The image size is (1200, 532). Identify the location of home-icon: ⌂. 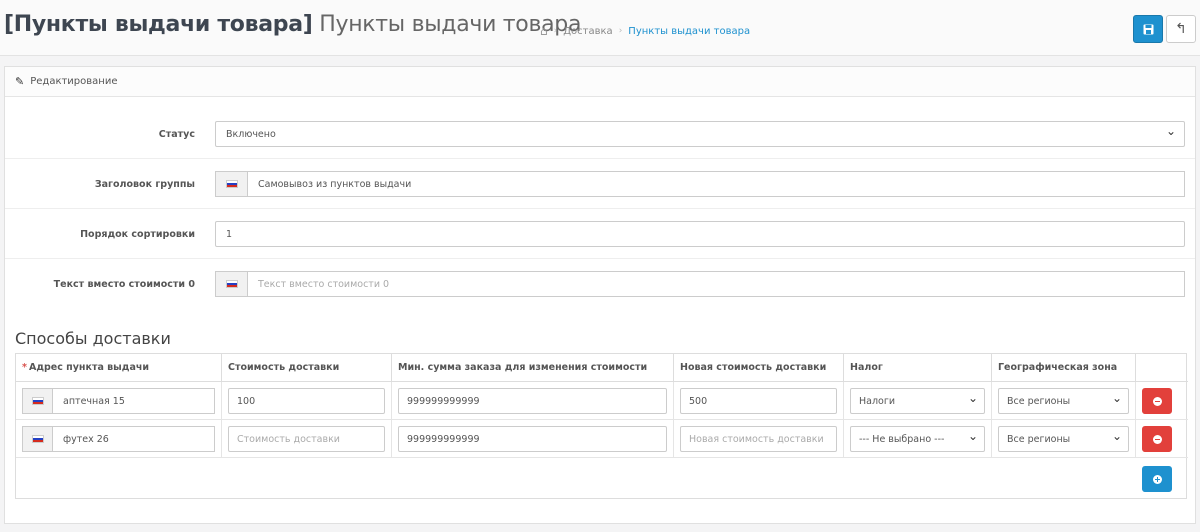
(544, 31).